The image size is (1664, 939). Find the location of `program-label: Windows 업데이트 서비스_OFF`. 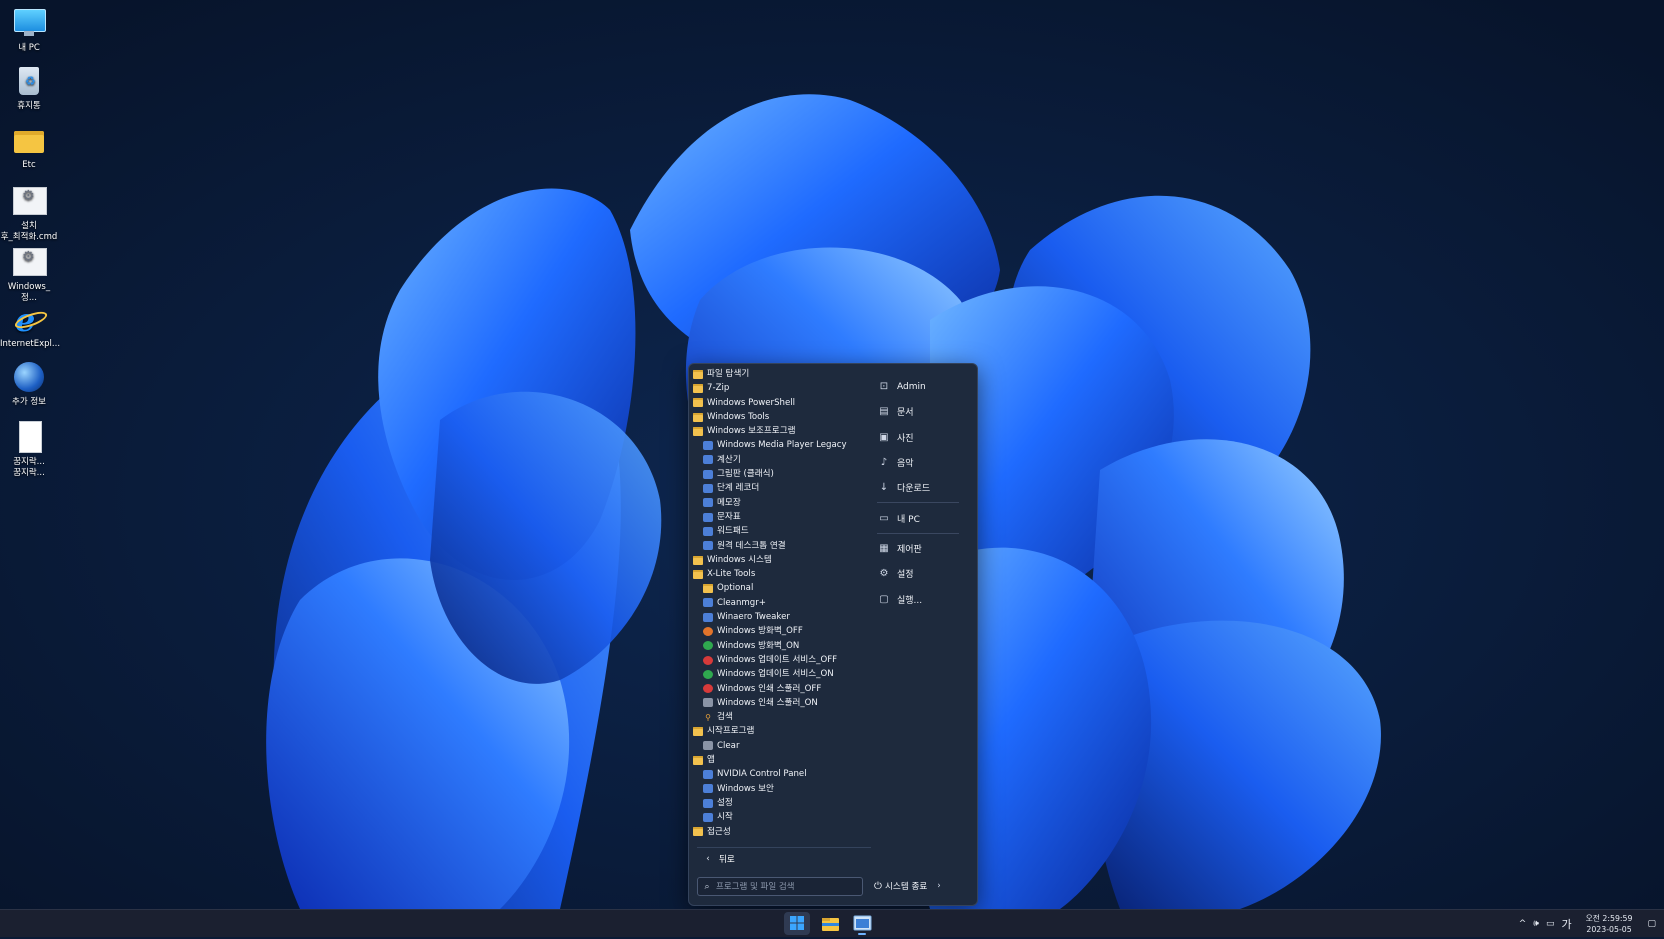

program-label: Windows 업데이트 서비스_OFF is located at coordinates (777, 659).